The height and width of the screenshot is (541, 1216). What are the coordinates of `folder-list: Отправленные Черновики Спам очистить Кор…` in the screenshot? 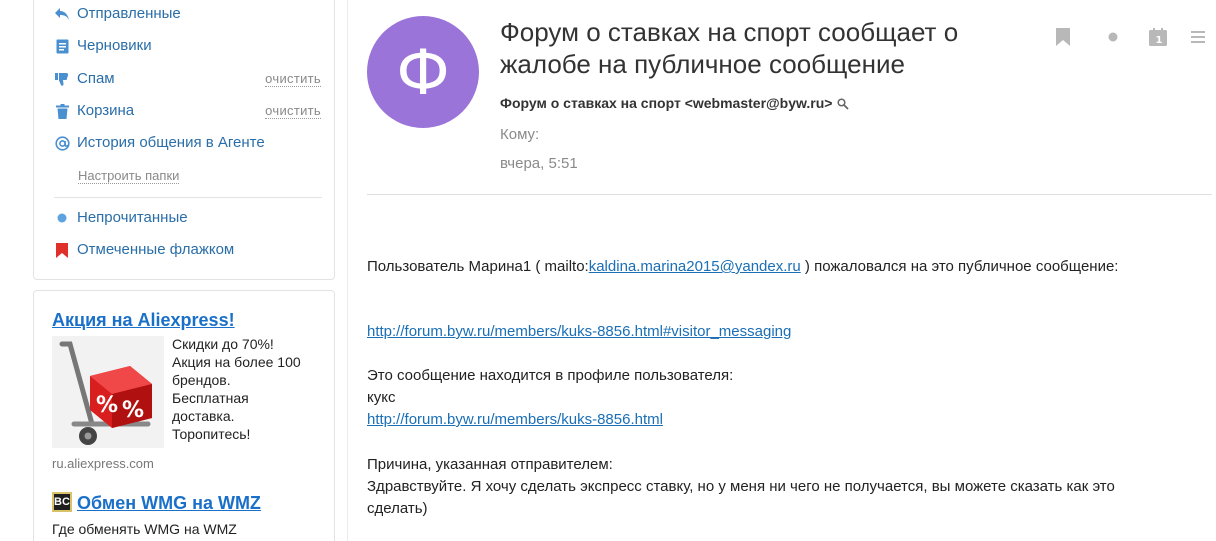 It's located at (184, 140).